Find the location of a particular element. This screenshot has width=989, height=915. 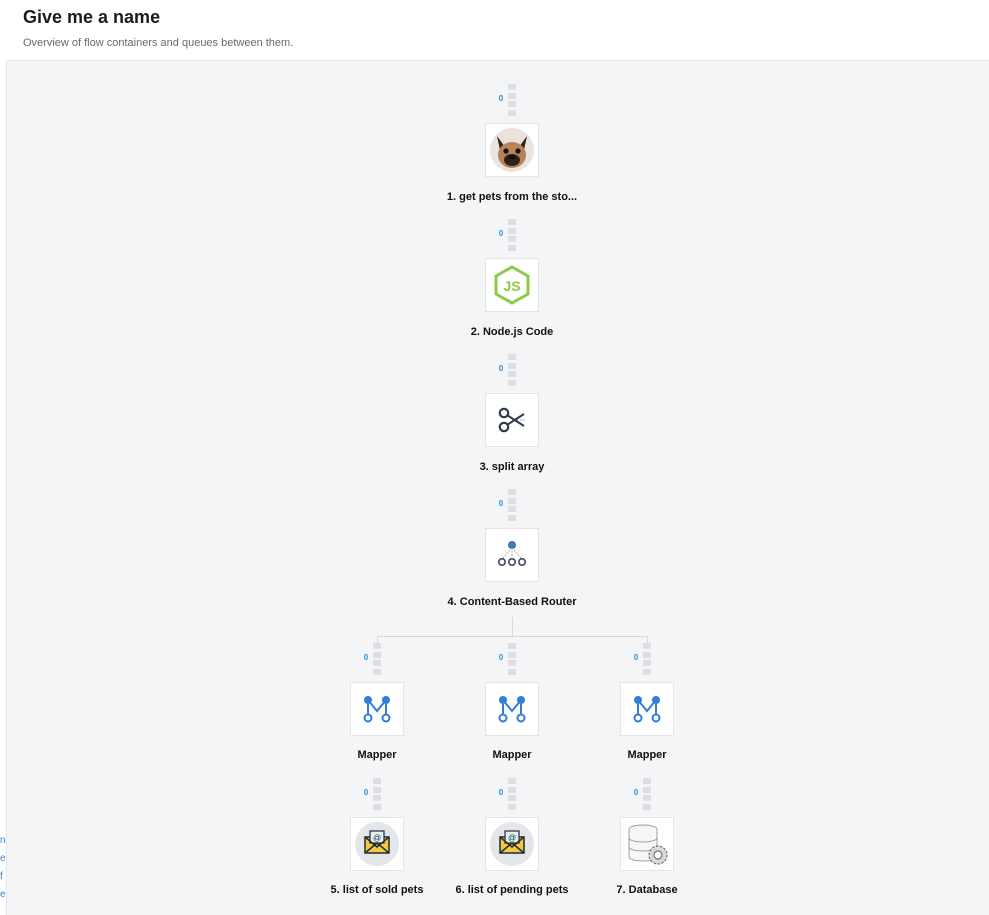

flow-step-content-router is located at coordinates (512, 555).